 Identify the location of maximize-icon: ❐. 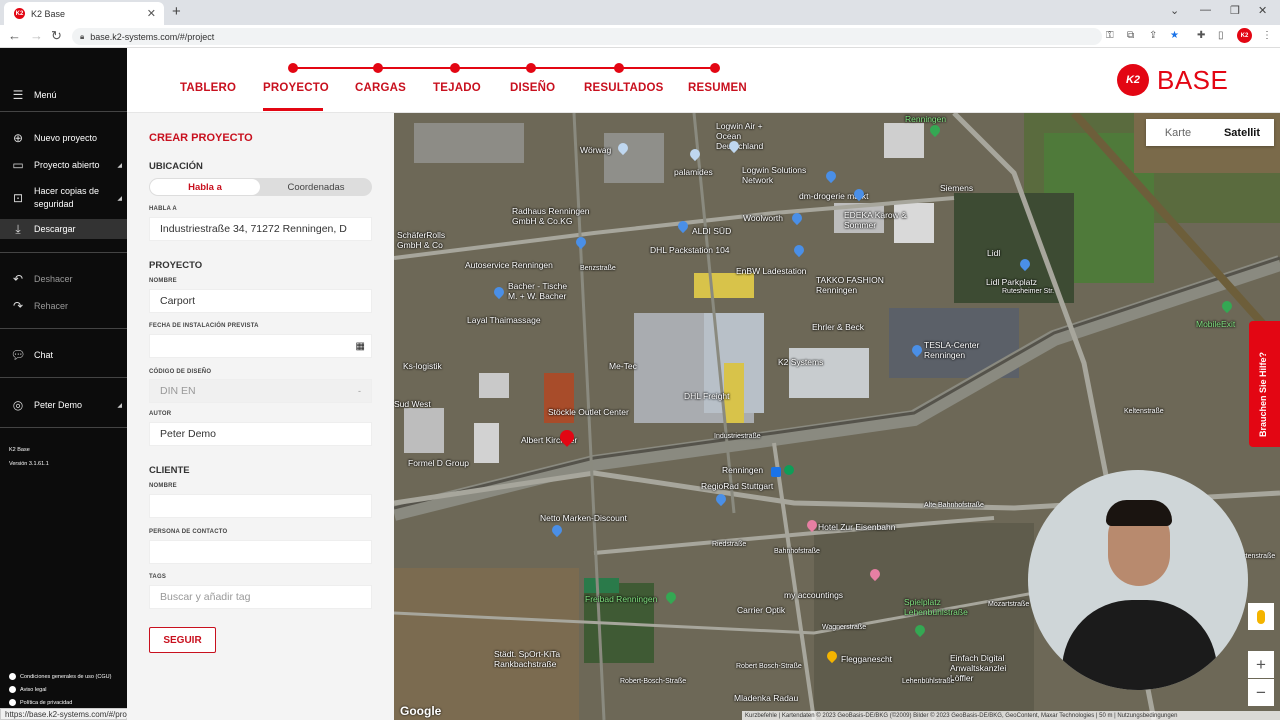
(1235, 10).